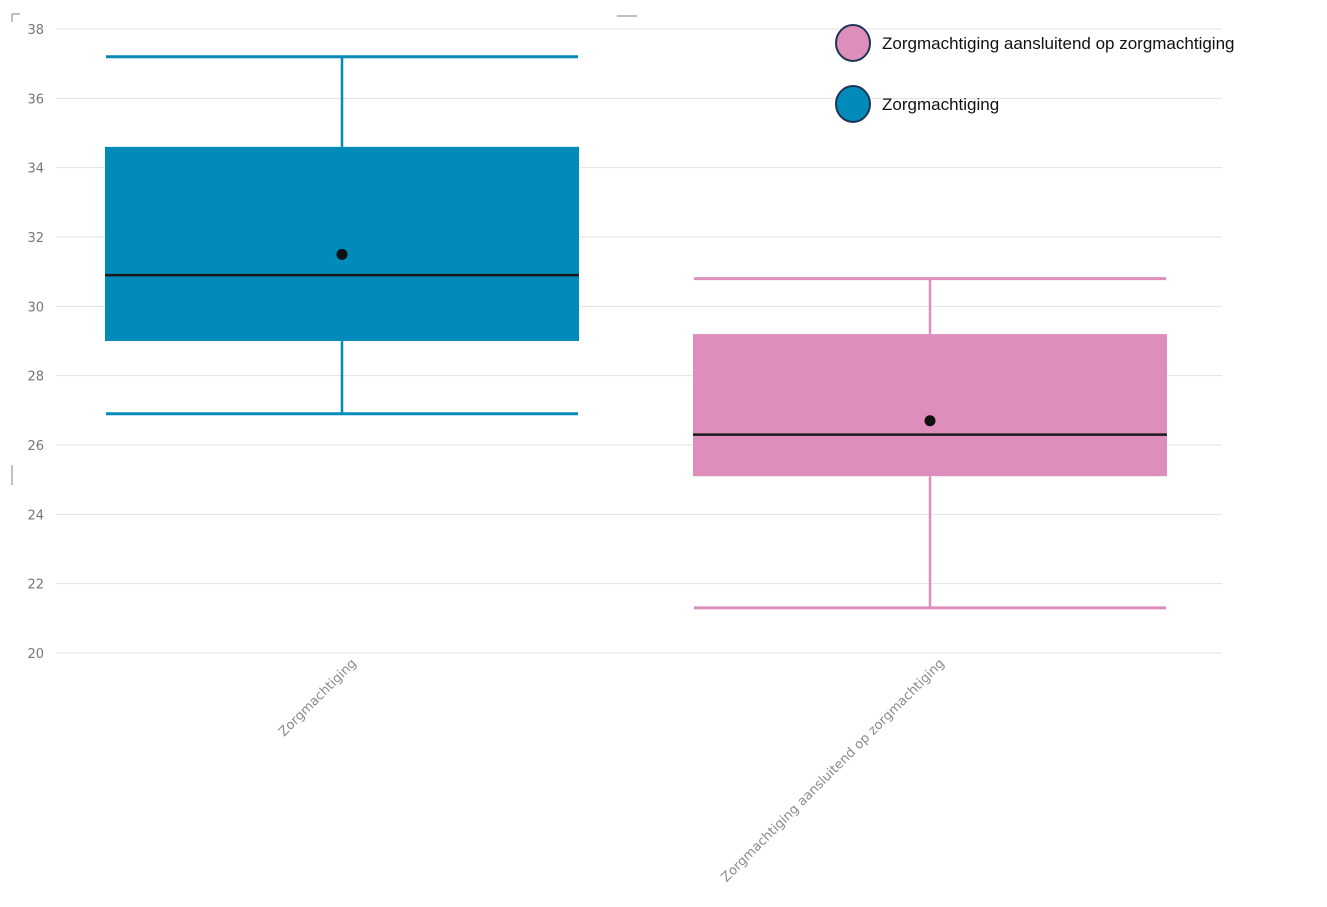 This screenshot has height=907, width=1327. I want to click on x-category-label: Zorgmachtiging, so click(318, 698).